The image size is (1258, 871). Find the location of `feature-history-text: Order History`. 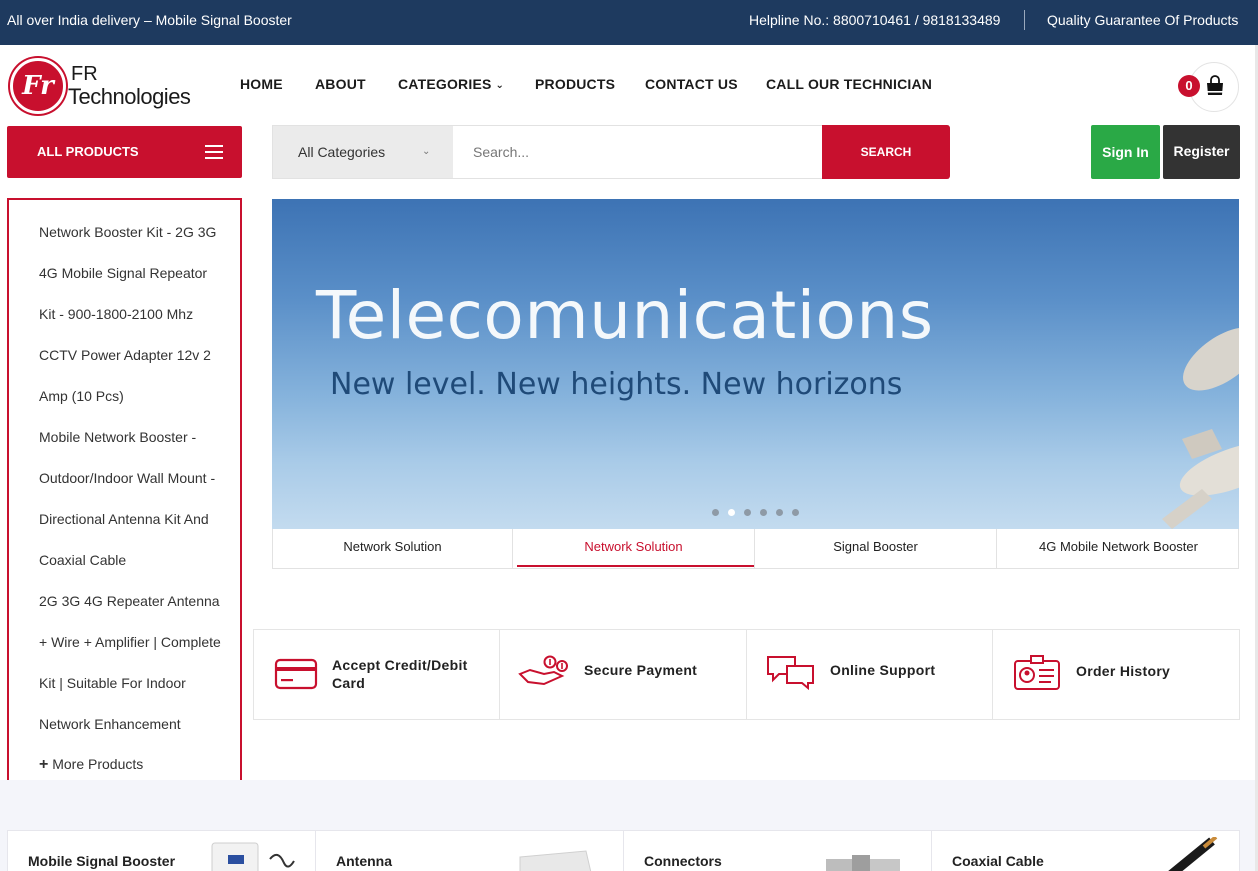

feature-history-text: Order History is located at coordinates (1123, 671).